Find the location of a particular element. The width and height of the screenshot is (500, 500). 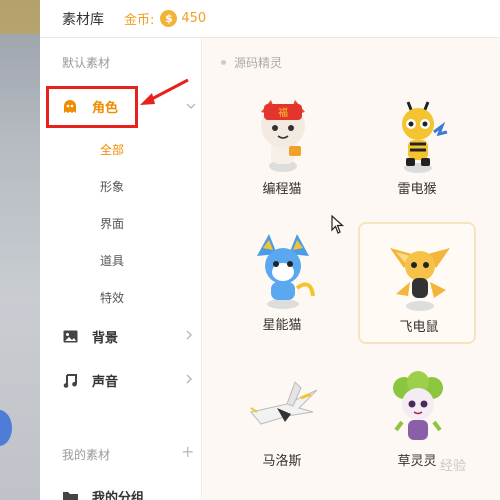

thunder-monkey-sprite is located at coordinates (425, 137).